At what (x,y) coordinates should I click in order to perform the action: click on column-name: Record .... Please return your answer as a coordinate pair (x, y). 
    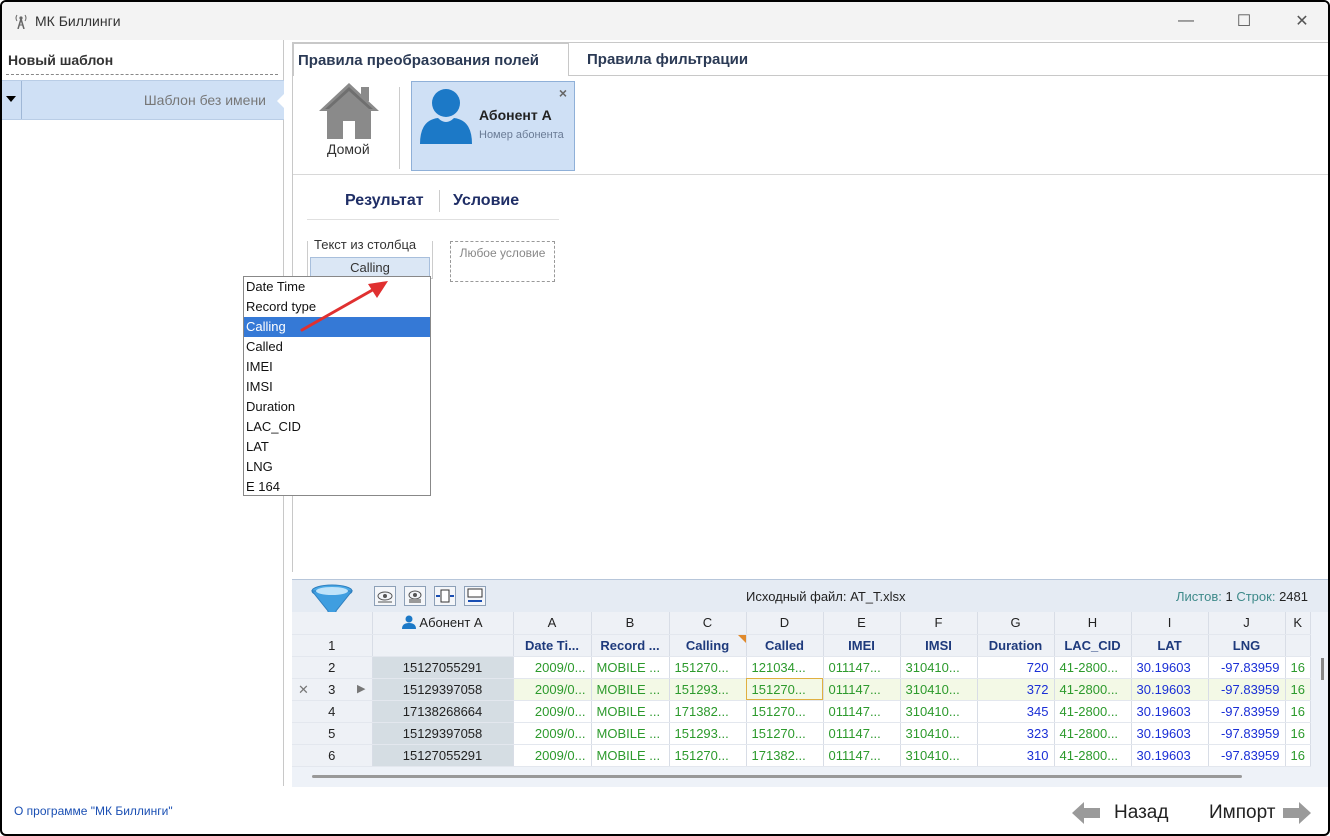
    Looking at the image, I should click on (630, 645).